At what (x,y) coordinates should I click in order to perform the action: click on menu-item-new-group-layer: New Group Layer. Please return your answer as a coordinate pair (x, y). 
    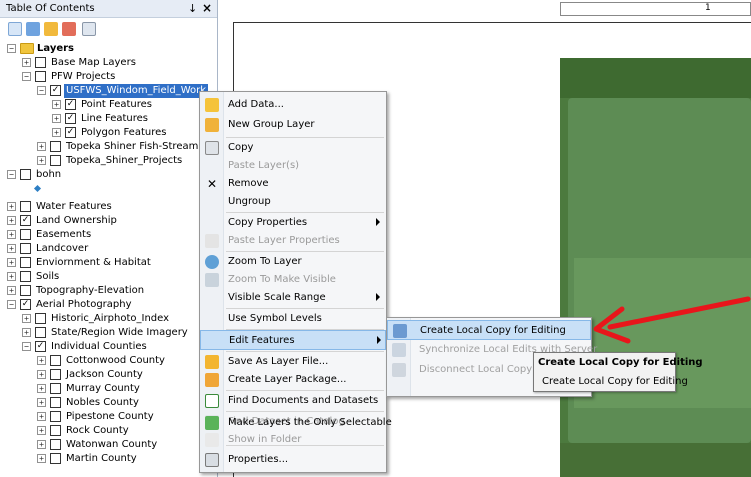
    Looking at the image, I should click on (293, 125).